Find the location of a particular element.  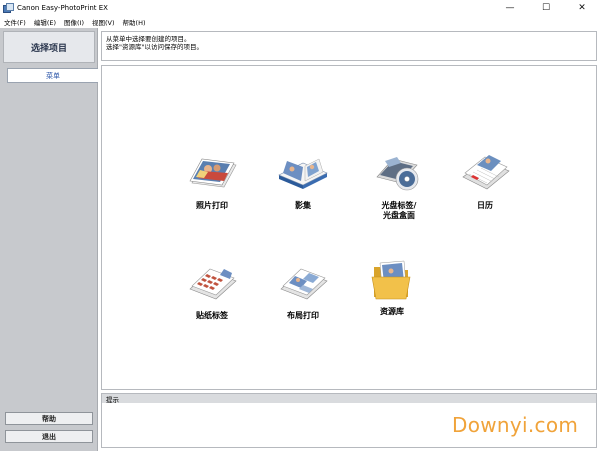

layout-print-icon is located at coordinates (304, 284).